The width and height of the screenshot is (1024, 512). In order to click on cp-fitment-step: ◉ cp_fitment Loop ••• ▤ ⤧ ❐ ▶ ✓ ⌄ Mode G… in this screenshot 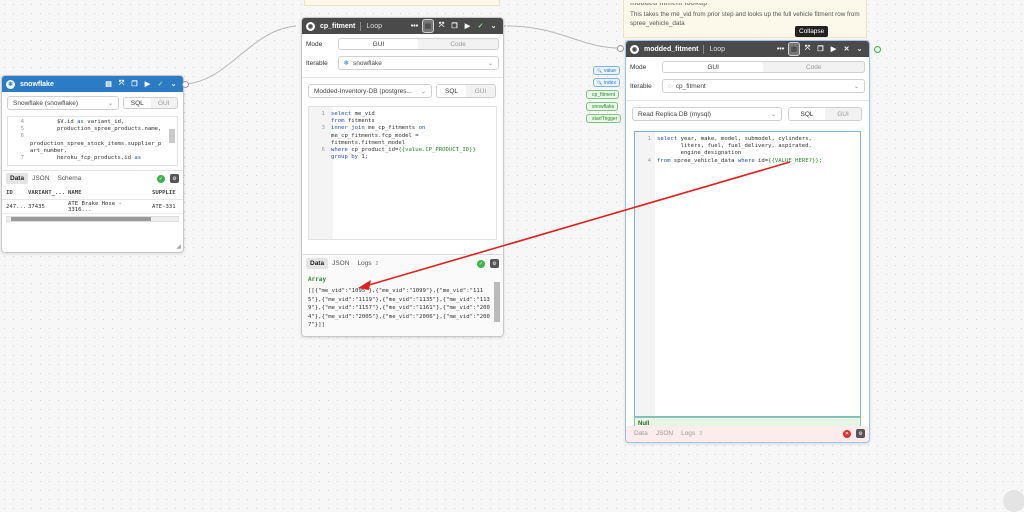, I will do `click(402, 177)`.